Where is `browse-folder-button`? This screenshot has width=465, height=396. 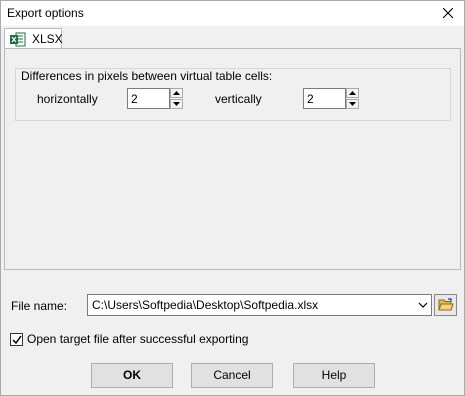
browse-folder-button is located at coordinates (445, 305).